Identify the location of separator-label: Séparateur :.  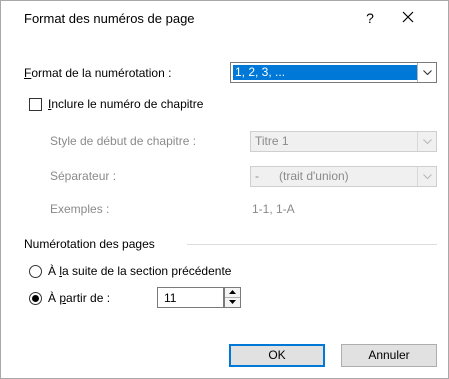
(83, 176).